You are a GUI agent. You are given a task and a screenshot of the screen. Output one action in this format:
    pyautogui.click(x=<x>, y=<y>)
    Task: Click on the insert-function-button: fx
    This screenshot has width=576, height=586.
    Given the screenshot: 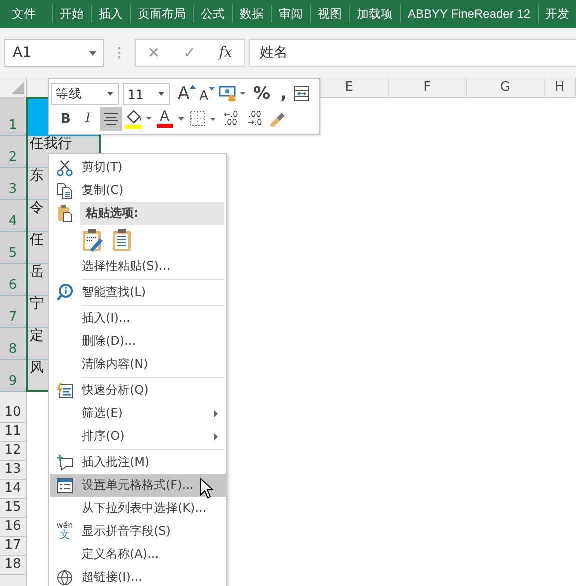 What is the action you would take?
    pyautogui.click(x=225, y=53)
    